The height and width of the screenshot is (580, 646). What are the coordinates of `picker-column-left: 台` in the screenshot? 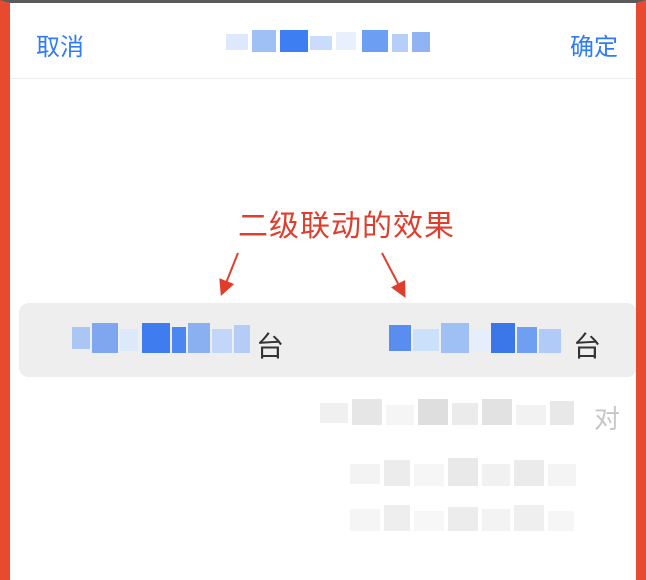 It's located at (182, 342).